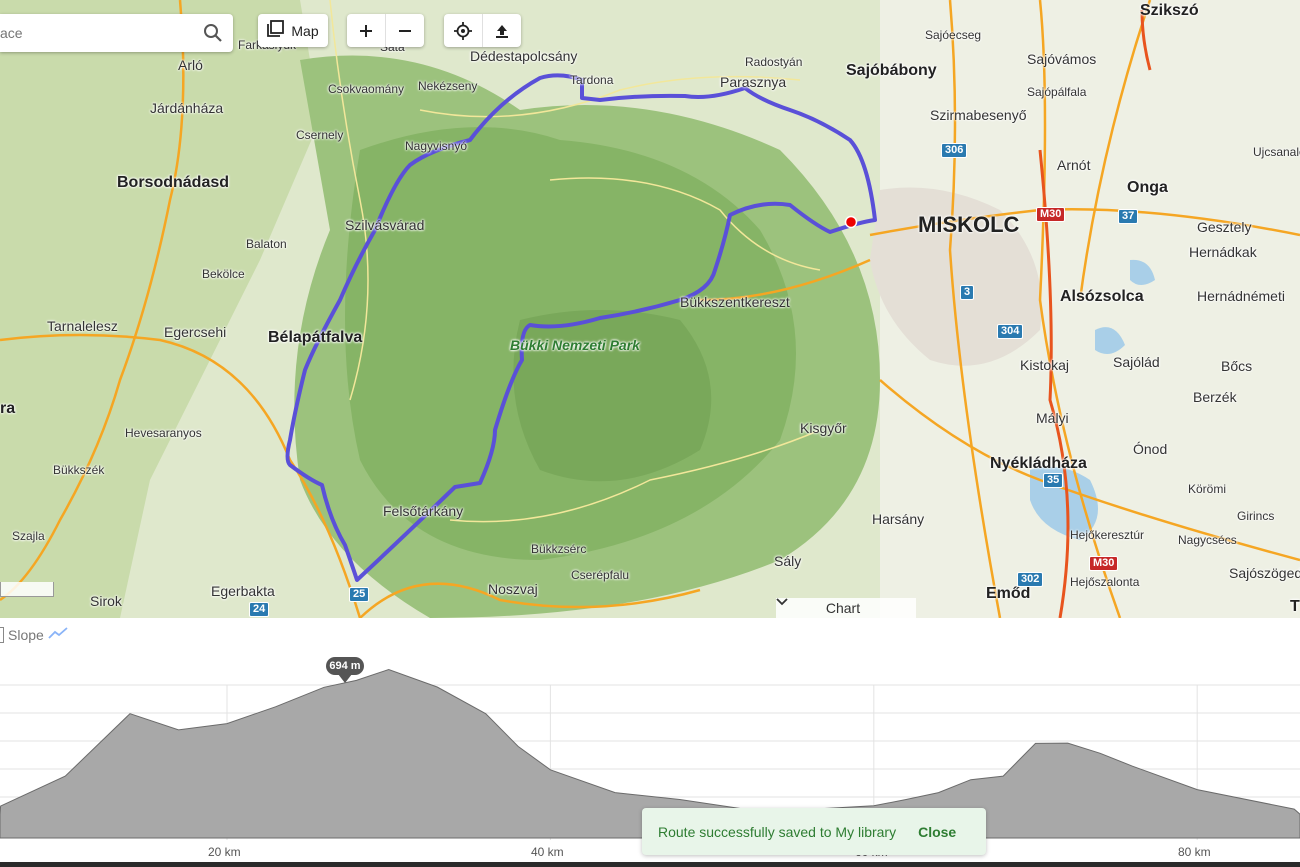  Describe the element at coordinates (223, 274) in the screenshot. I see `place-label: Bekölce` at that location.